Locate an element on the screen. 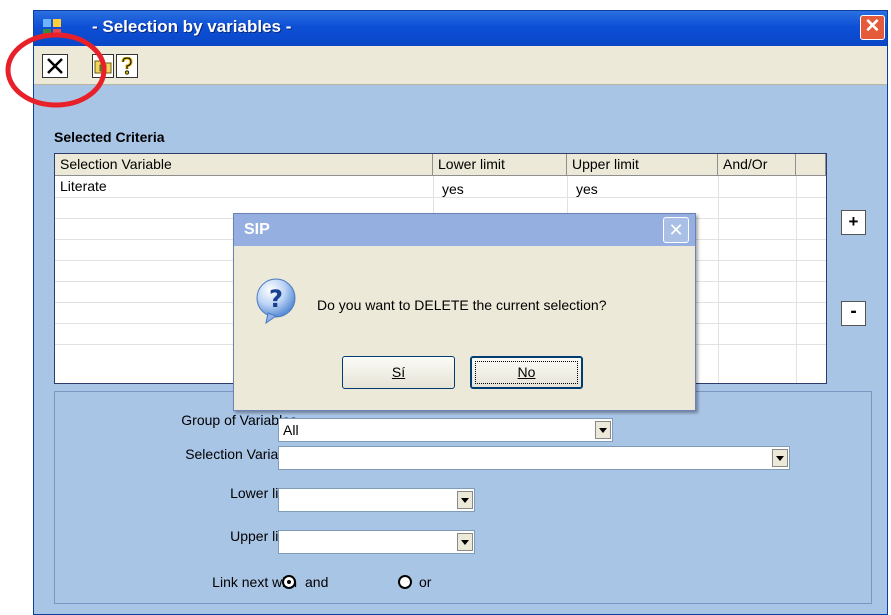 Image resolution: width=891 pixels, height=615 pixels. group-of-variables-value: All is located at coordinates (291, 430).